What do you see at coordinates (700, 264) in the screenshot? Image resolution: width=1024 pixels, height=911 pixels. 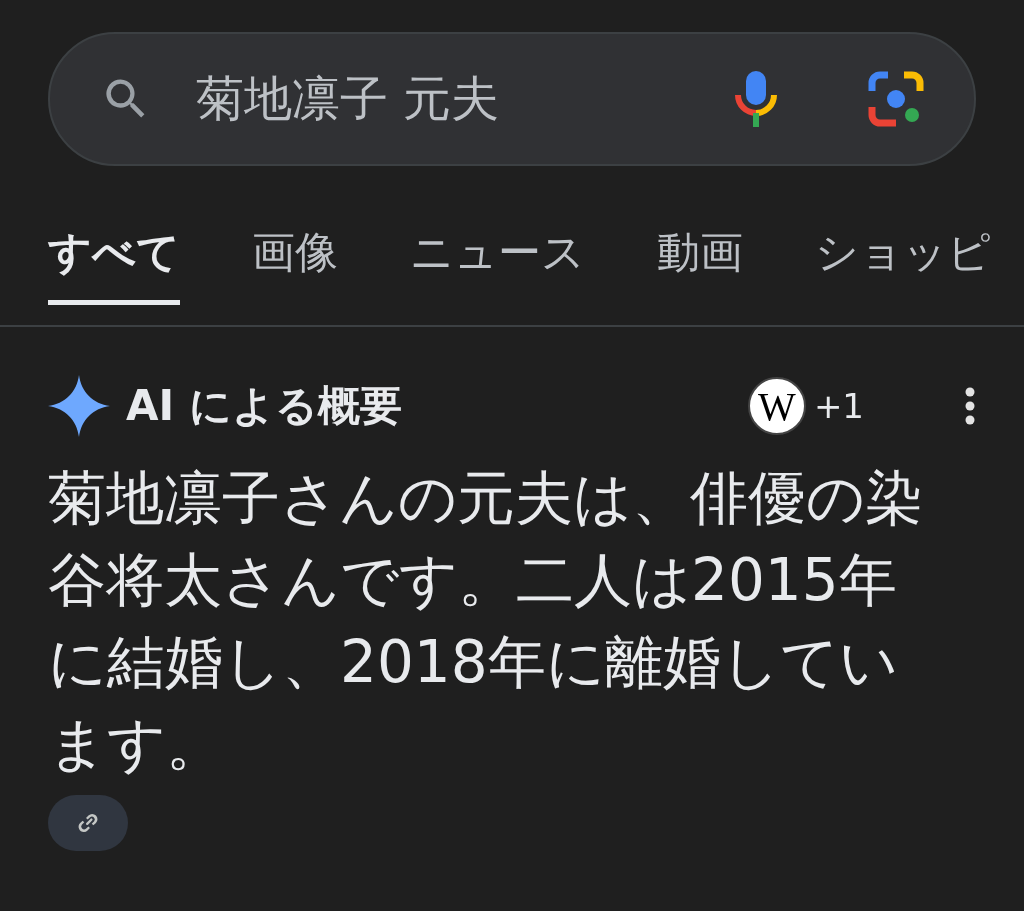 I see `tab: 動画` at bounding box center [700, 264].